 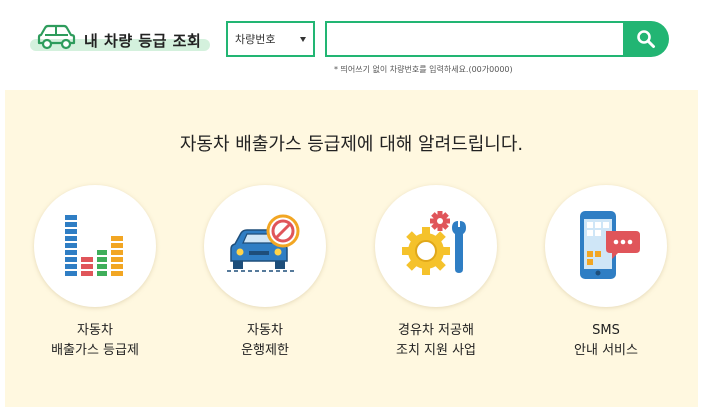 What do you see at coordinates (606, 330) in the screenshot?
I see `service-label-line1: SMS` at bounding box center [606, 330].